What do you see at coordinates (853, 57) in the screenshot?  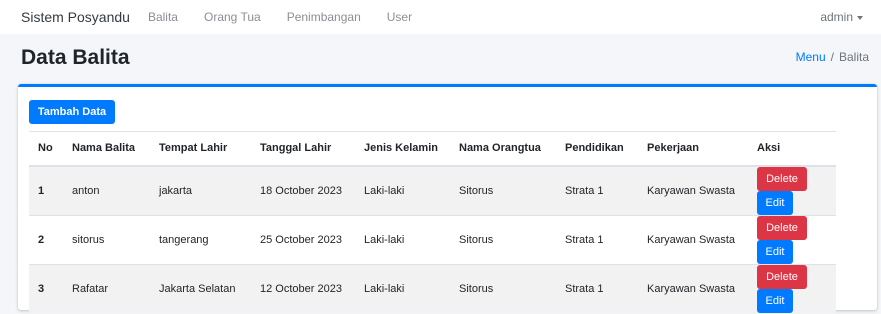 I see `breadcrumb-current: Balita` at bounding box center [853, 57].